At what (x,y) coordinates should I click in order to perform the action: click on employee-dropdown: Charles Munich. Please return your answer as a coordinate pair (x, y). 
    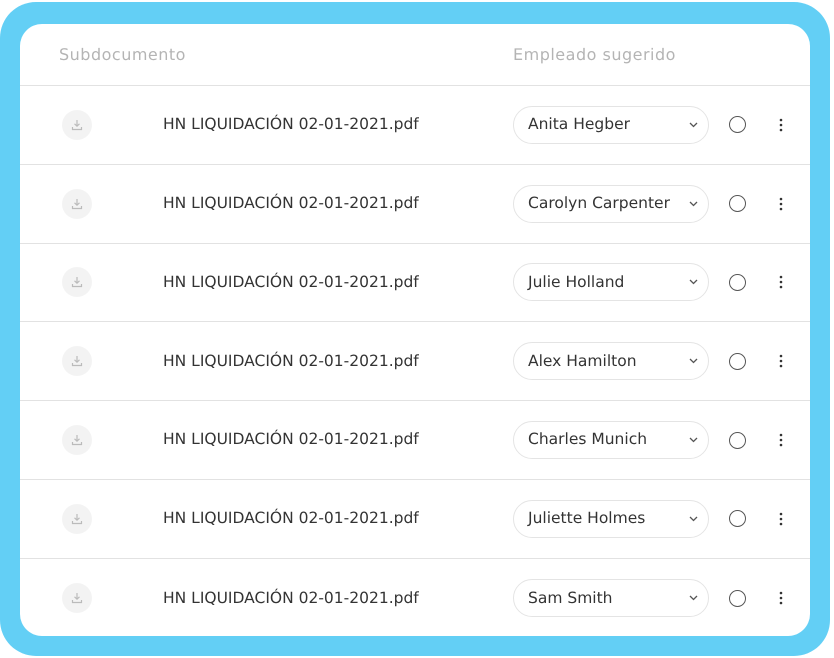
    Looking at the image, I should click on (611, 440).